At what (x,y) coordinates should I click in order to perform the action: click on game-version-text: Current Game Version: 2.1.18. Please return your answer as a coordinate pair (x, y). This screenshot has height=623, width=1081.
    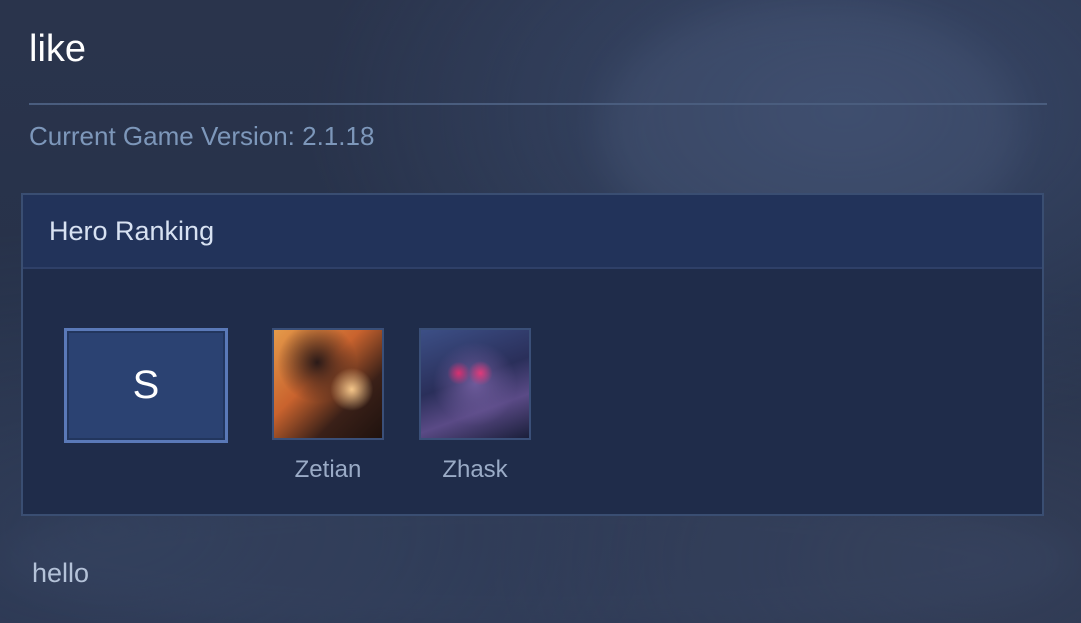
    Looking at the image, I should click on (202, 136).